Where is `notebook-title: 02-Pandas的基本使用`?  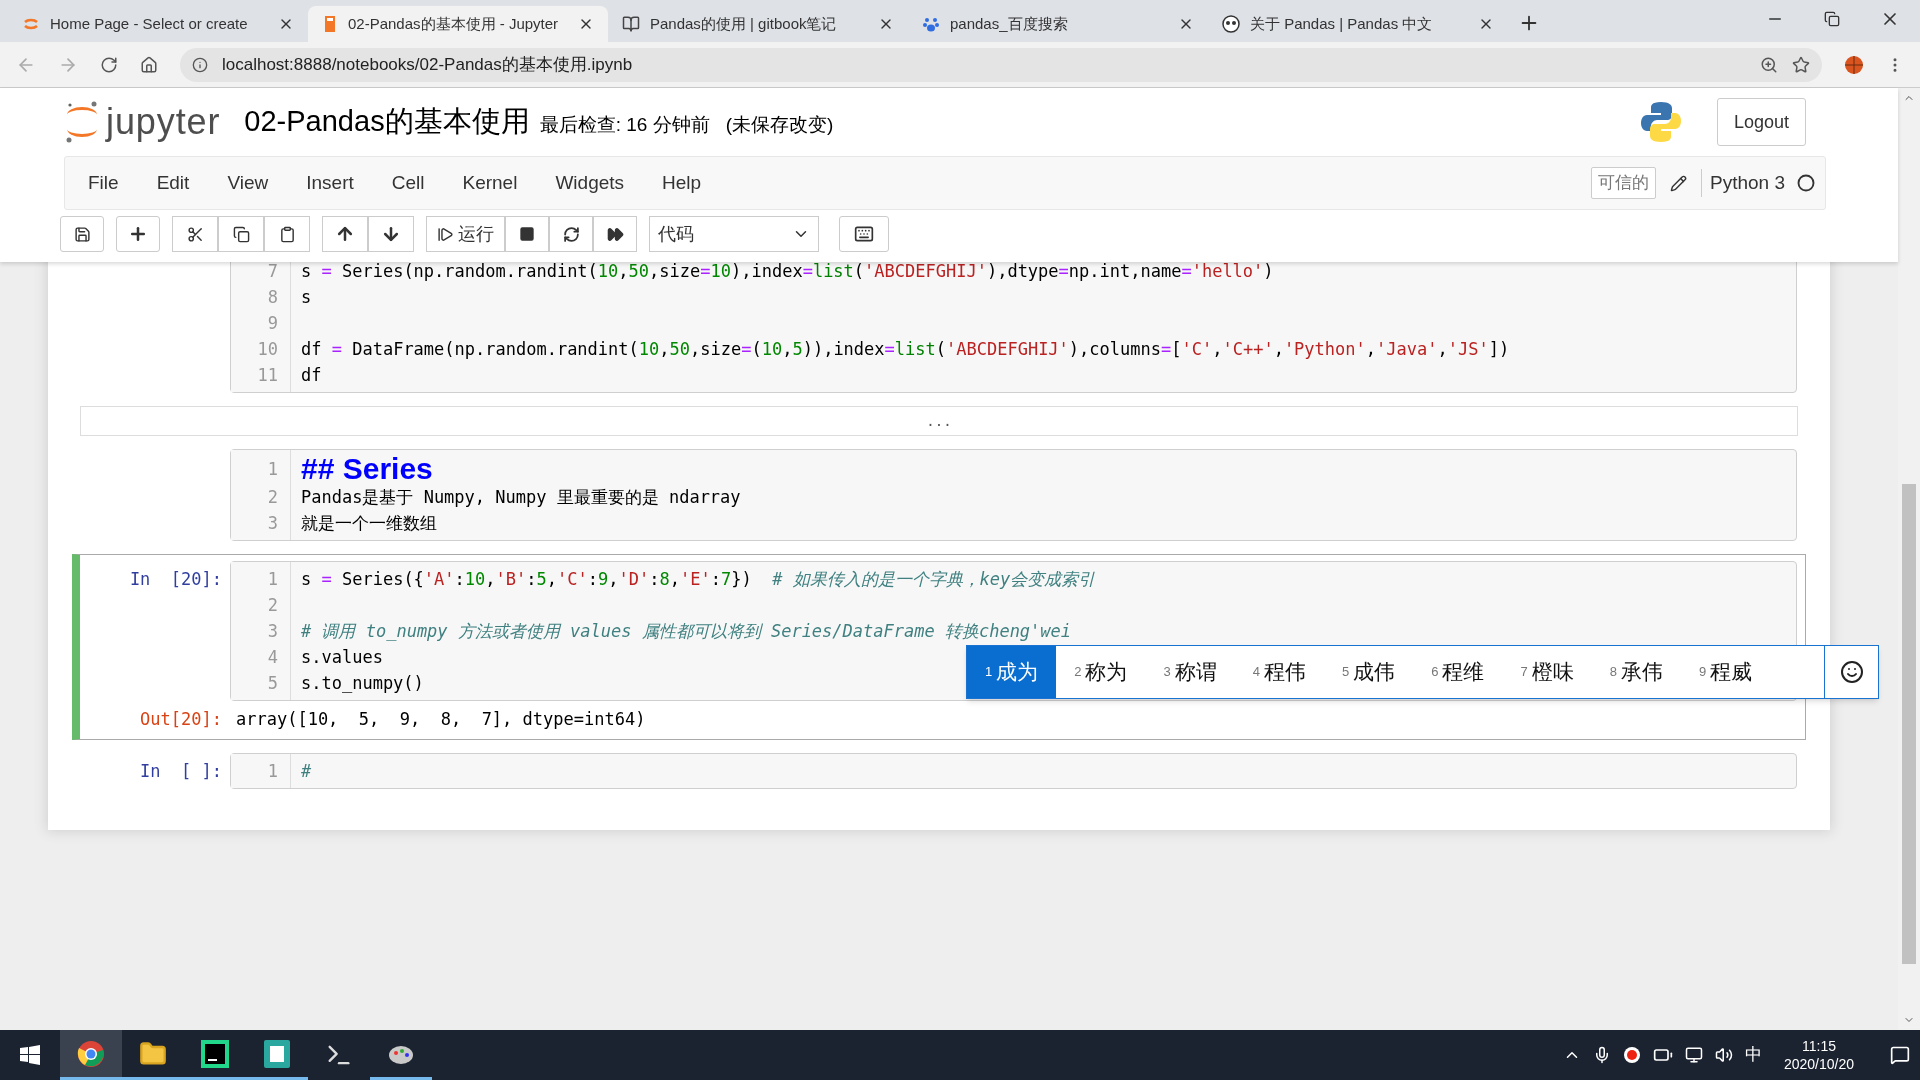 notebook-title: 02-Pandas的基本使用 is located at coordinates (387, 122).